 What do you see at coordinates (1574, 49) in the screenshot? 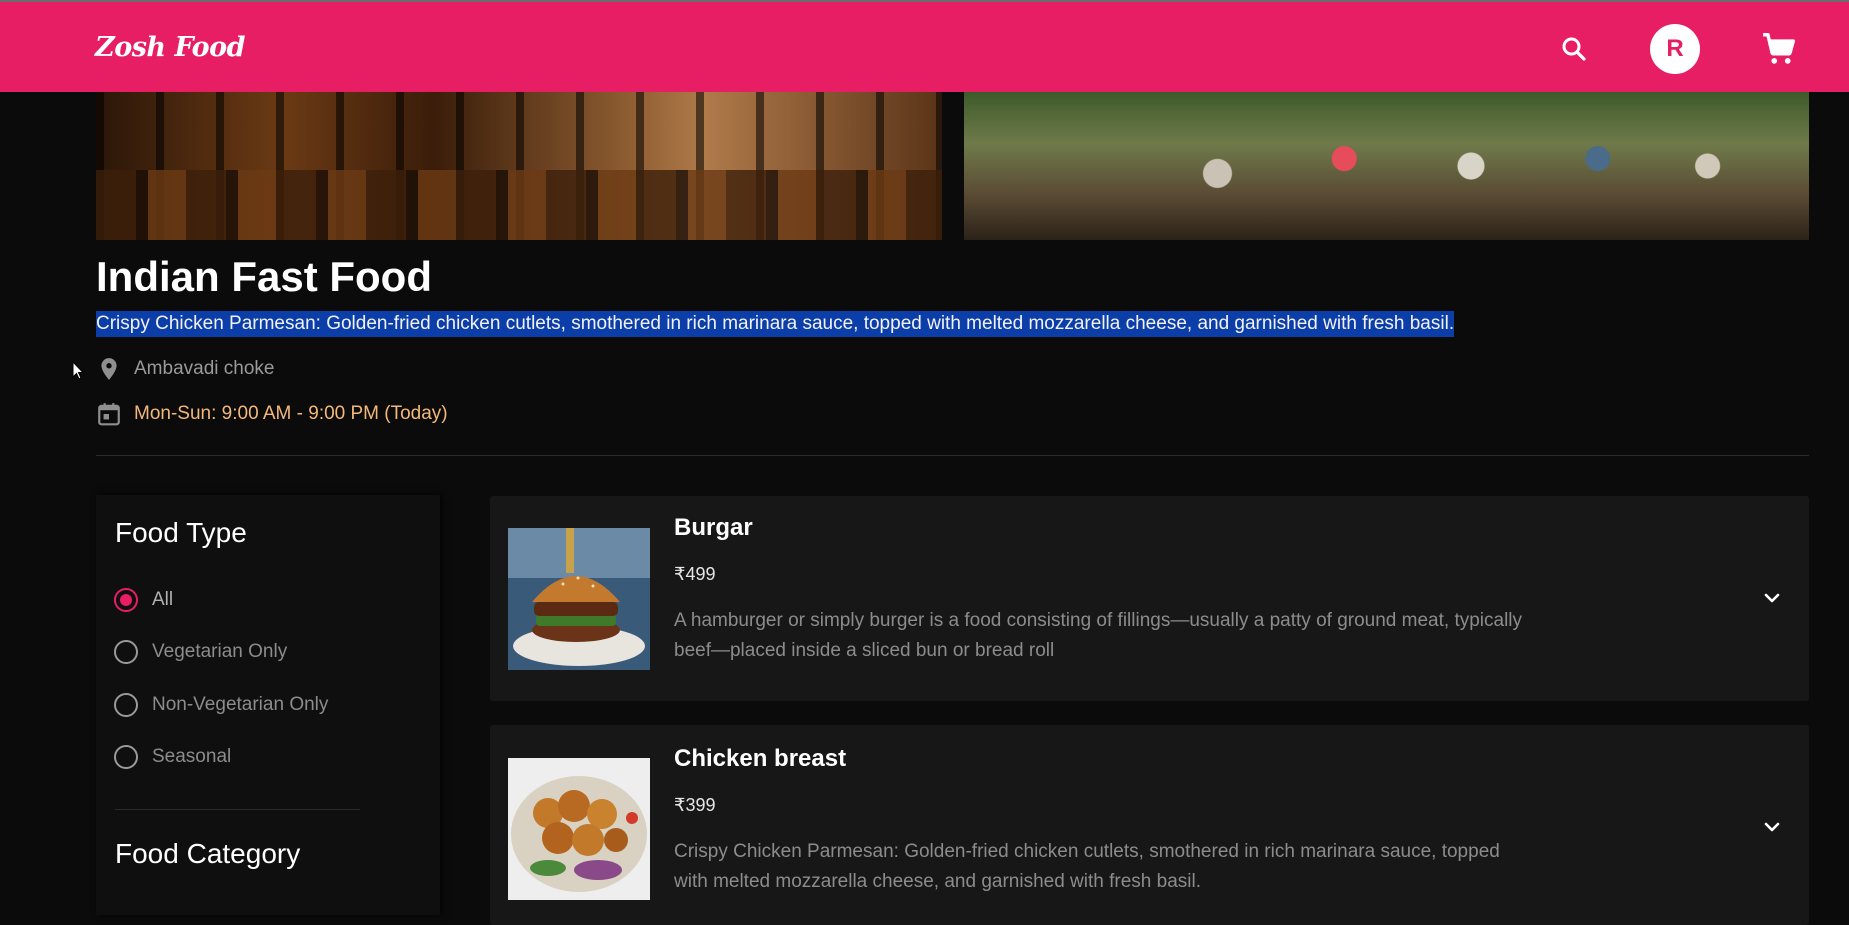
I see `search-icon` at bounding box center [1574, 49].